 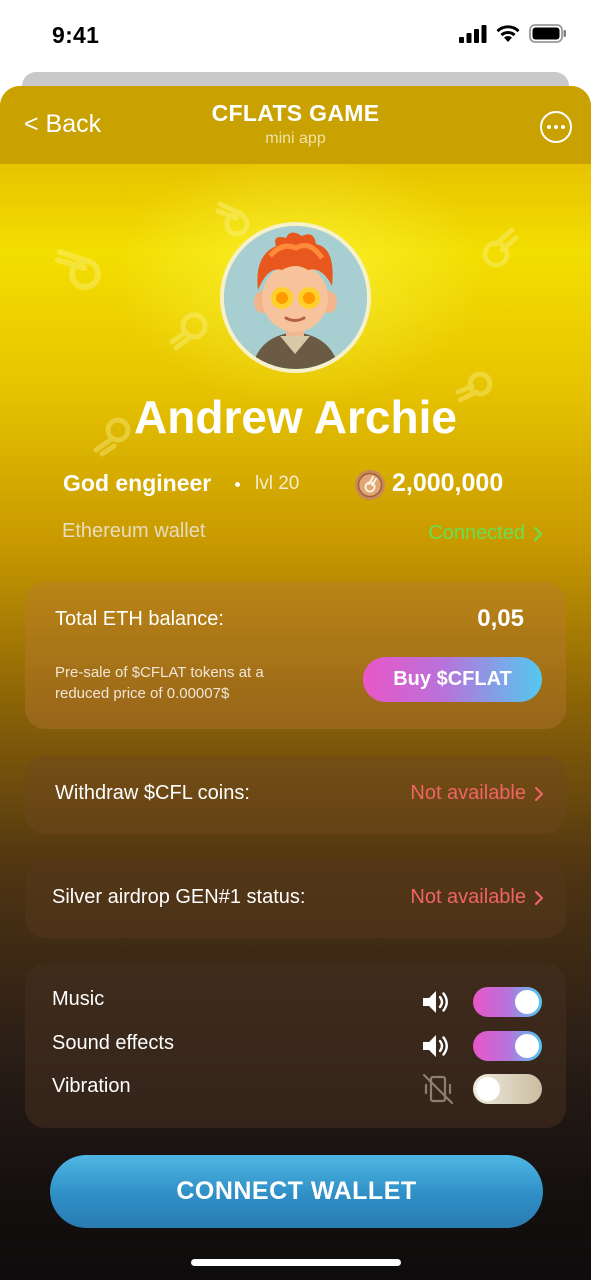 I want to click on music-toggle, so click(x=507, y=1002).